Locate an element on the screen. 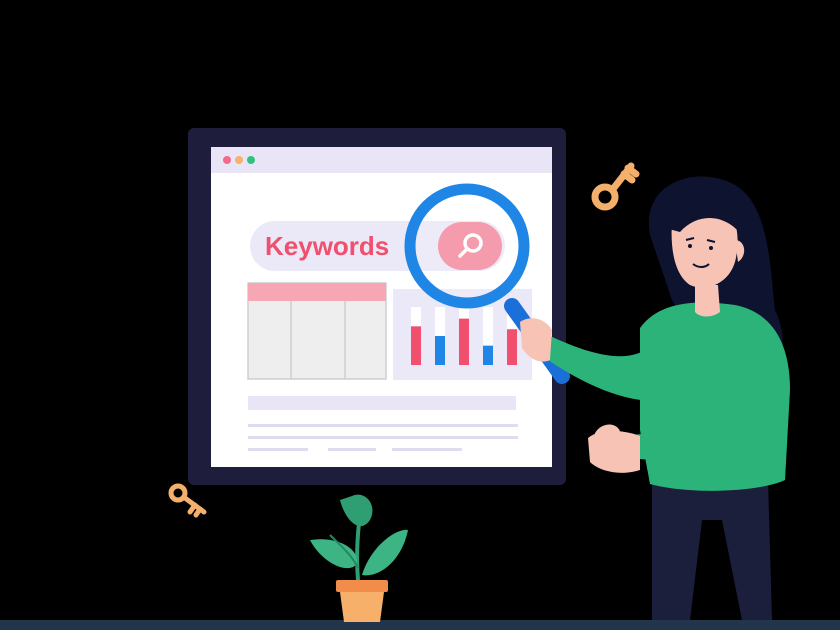  window-dot-maximize is located at coordinates (251, 160).